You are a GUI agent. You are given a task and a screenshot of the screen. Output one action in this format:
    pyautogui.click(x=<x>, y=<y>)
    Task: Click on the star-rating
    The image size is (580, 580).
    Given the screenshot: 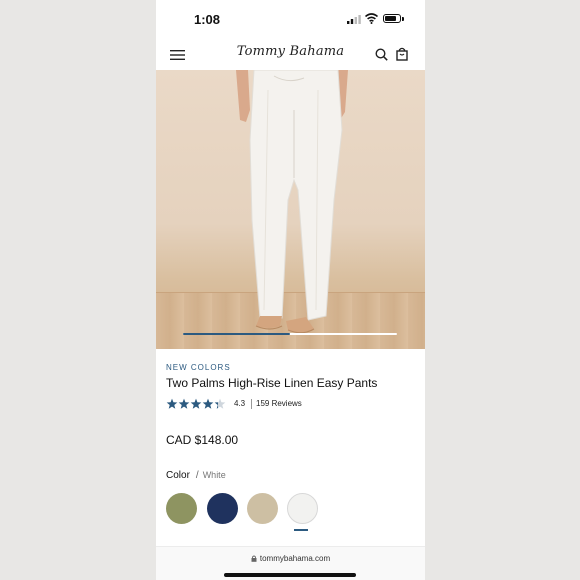 What is the action you would take?
    pyautogui.click(x=196, y=403)
    